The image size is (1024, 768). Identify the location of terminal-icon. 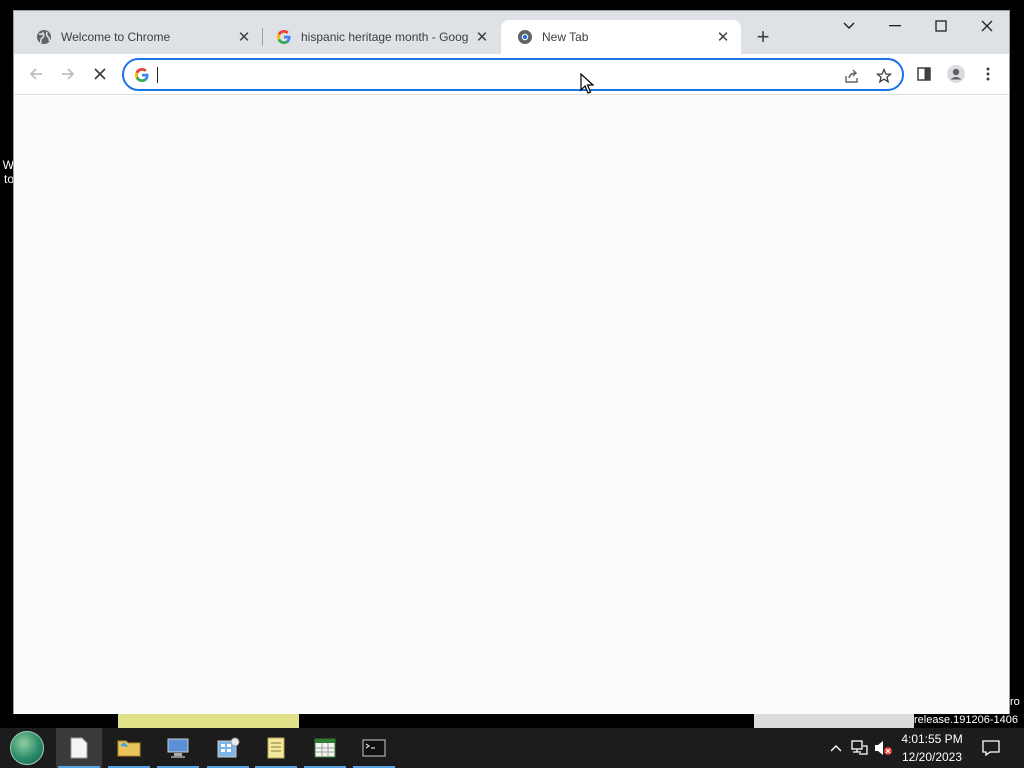
(374, 748).